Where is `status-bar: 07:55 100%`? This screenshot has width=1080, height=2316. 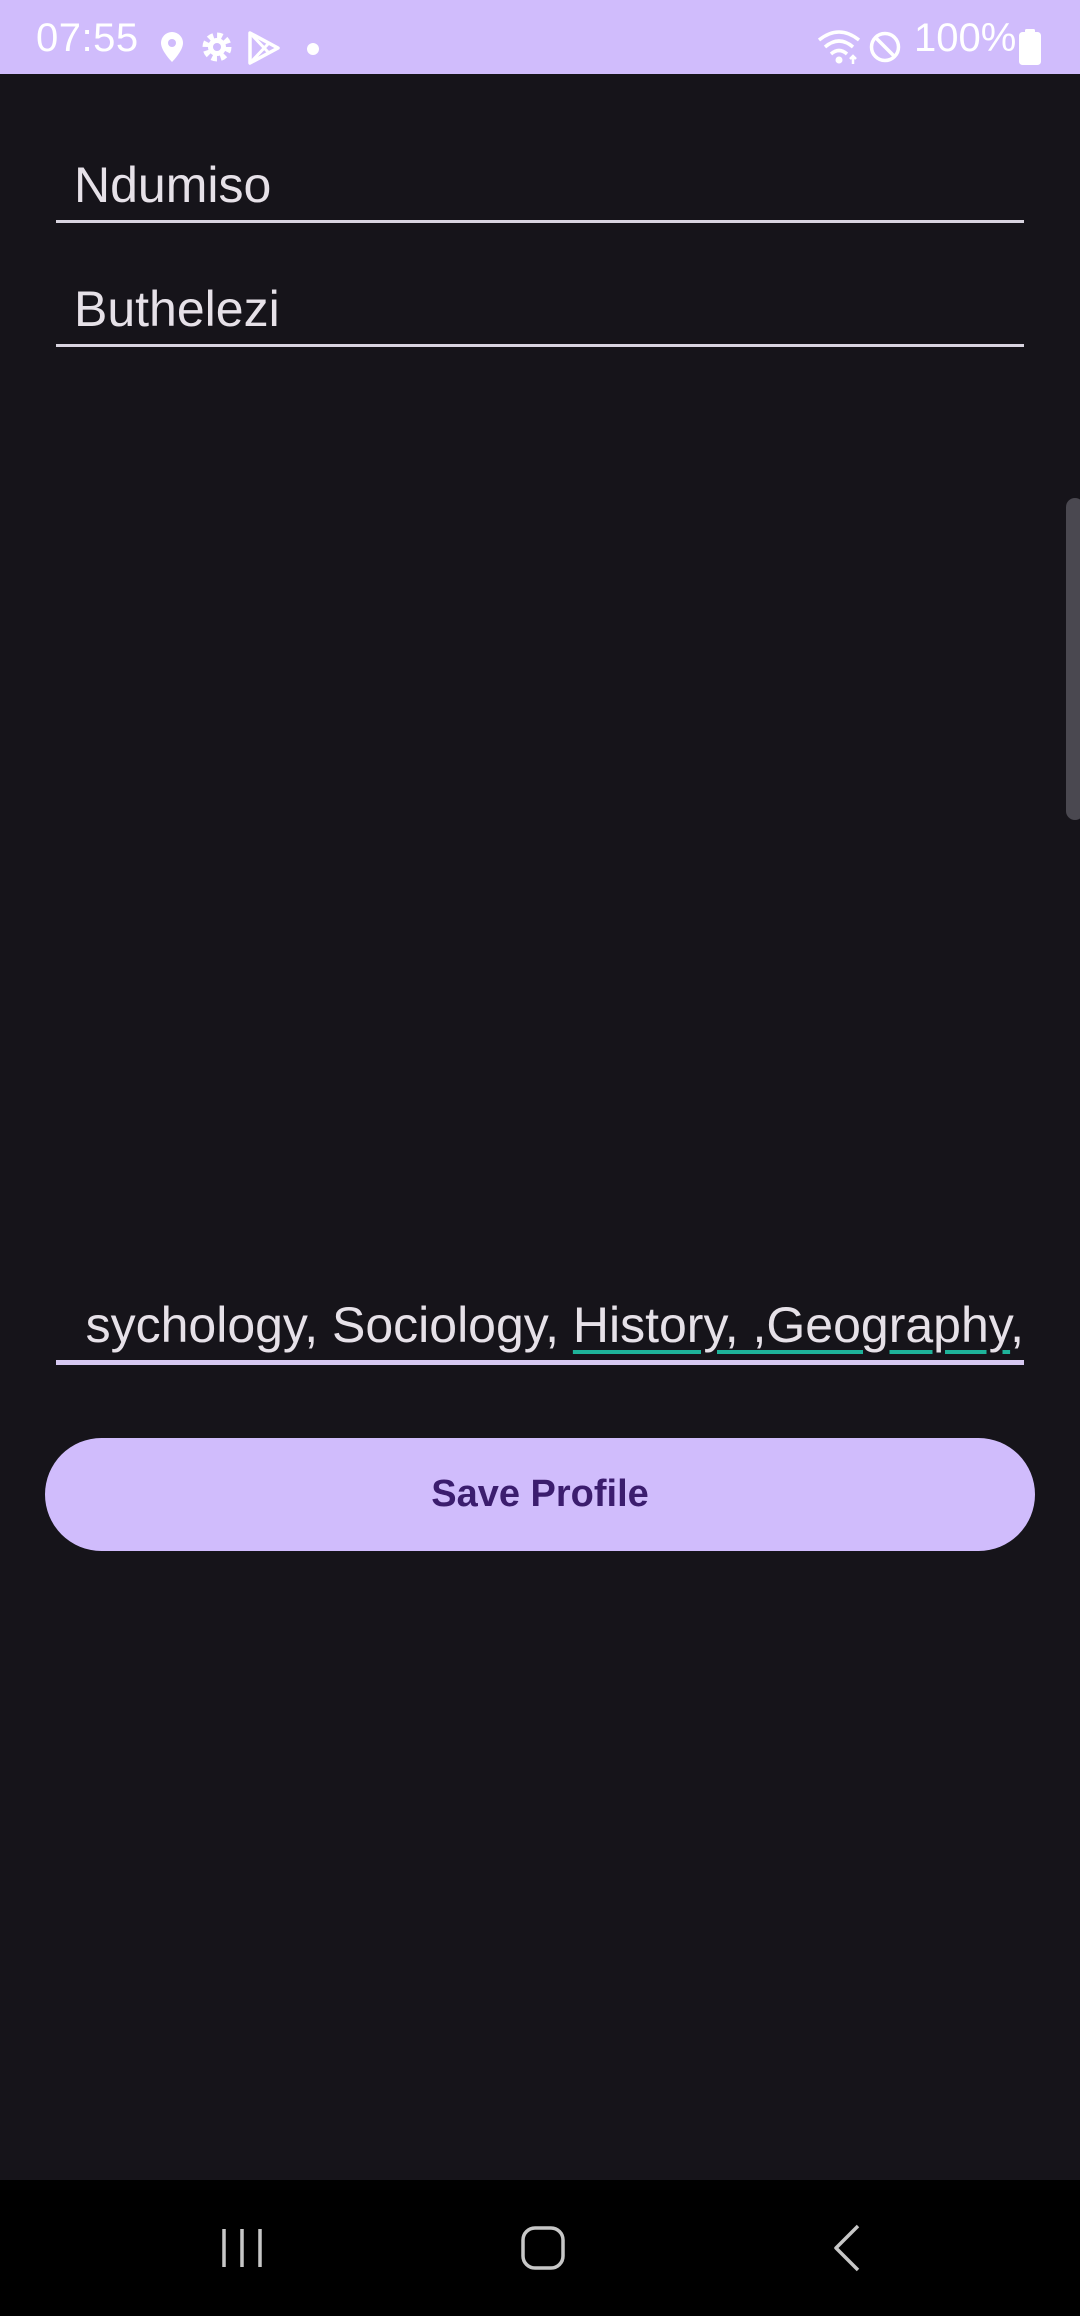
status-bar: 07:55 100% is located at coordinates (540, 37).